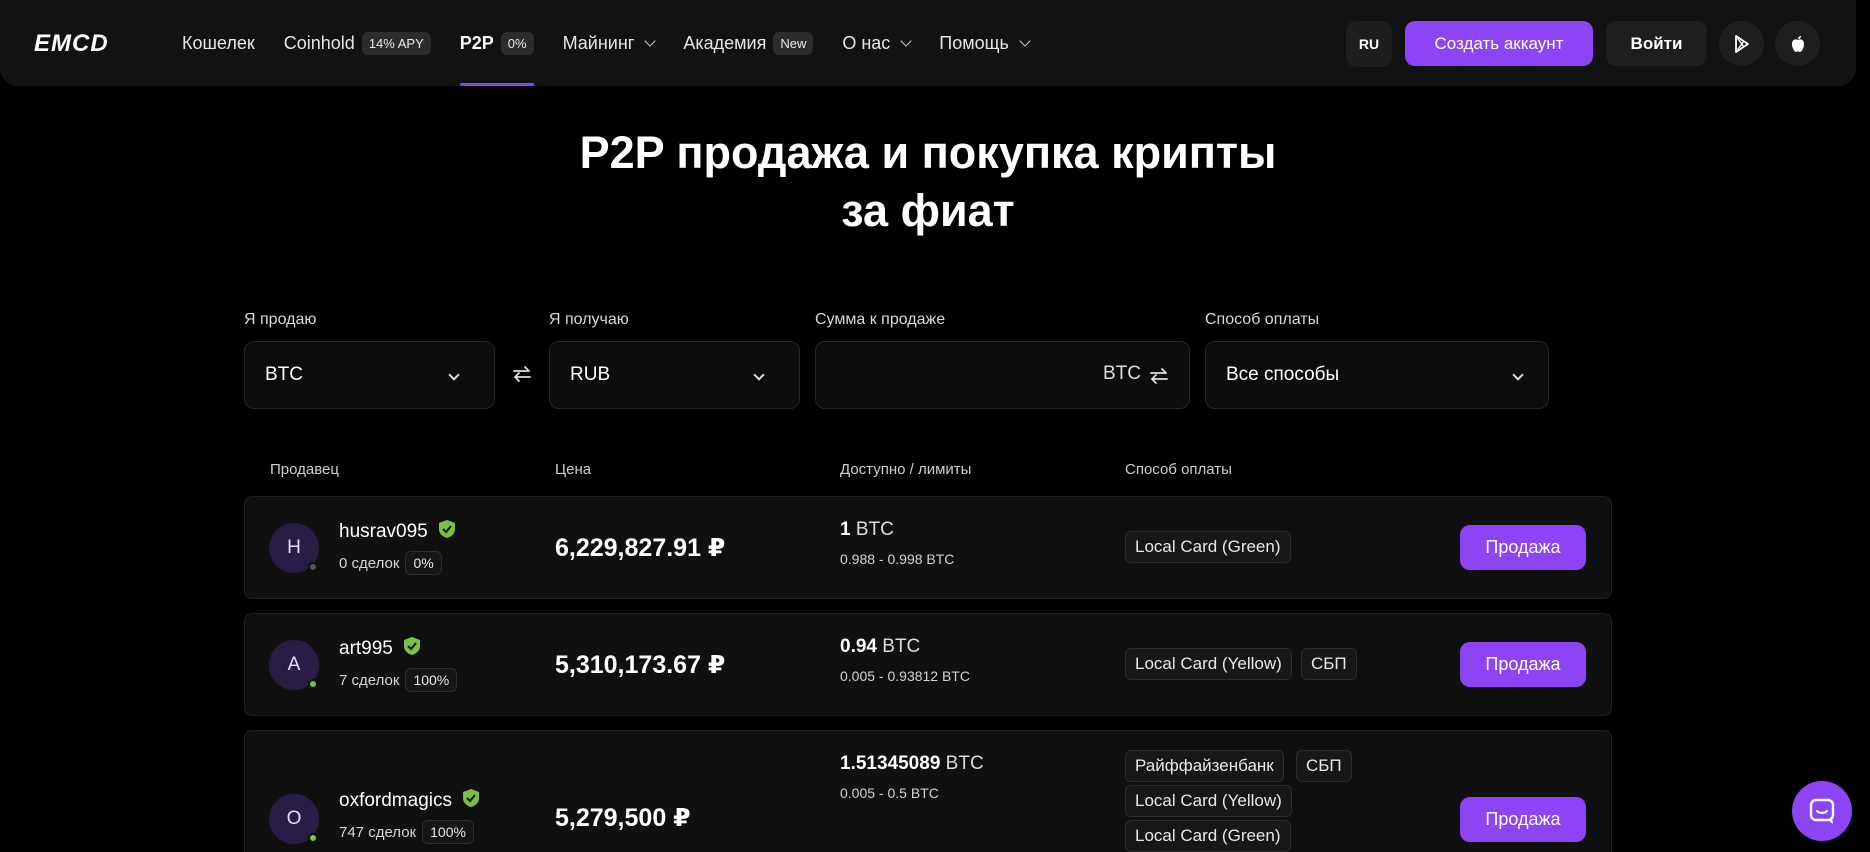 This screenshot has width=1870, height=852. I want to click on nav-about: О нас, so click(877, 43).